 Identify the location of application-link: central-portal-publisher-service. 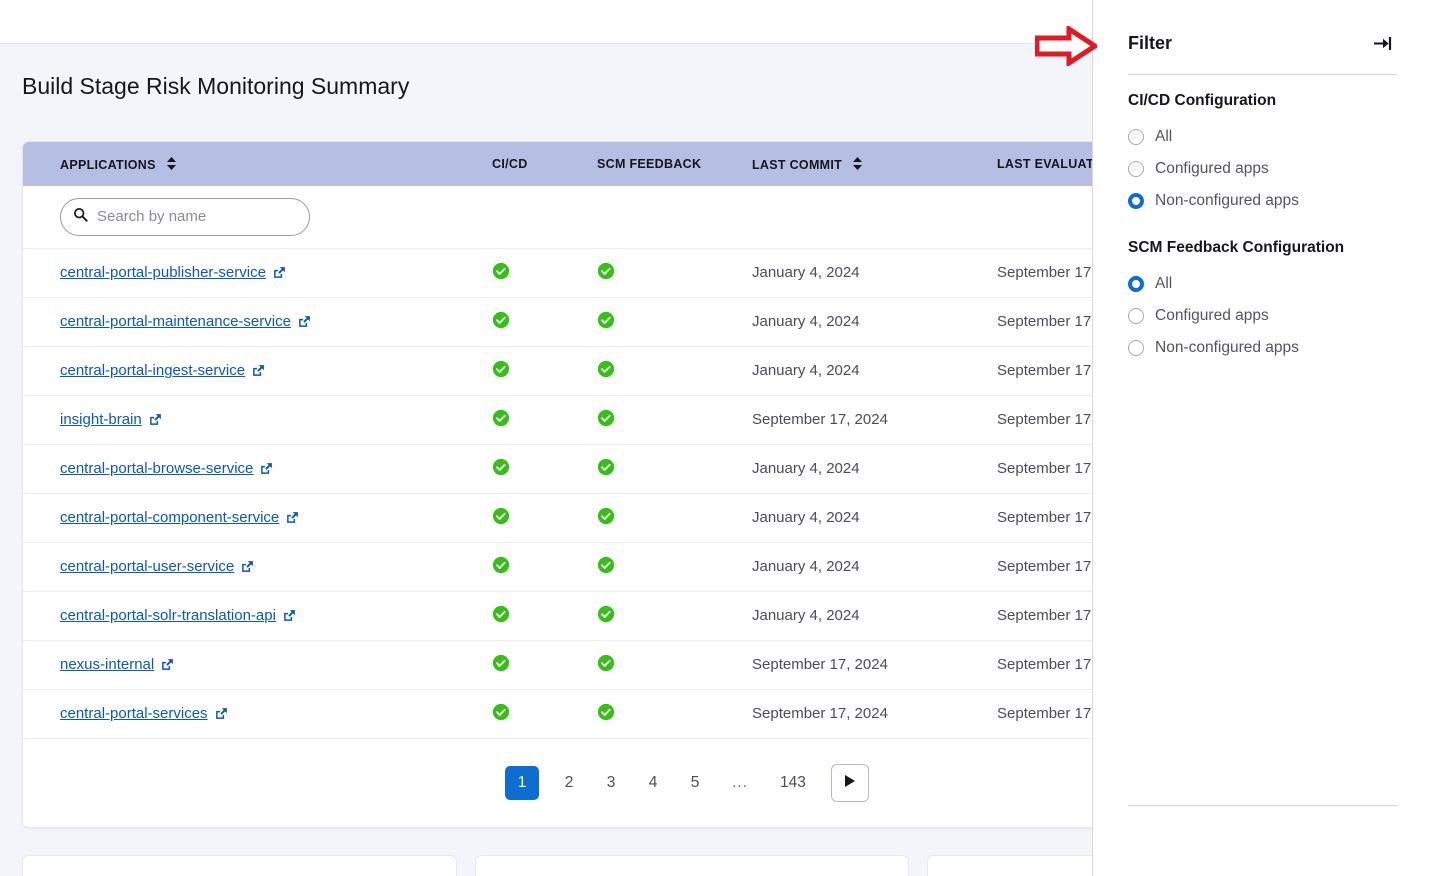
(173, 272).